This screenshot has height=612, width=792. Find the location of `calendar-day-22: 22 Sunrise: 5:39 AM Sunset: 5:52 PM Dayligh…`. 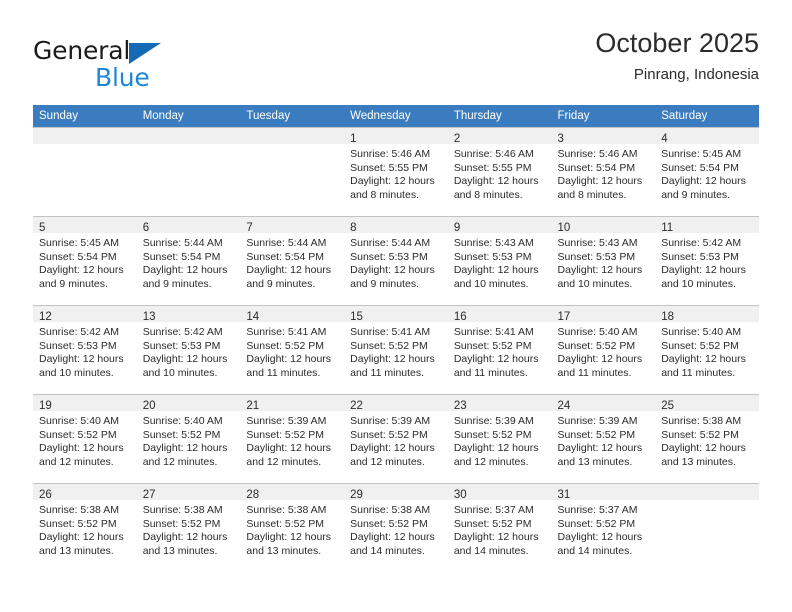

calendar-day-22: 22 Sunrise: 5:39 AM Sunset: 5:52 PM Dayligh… is located at coordinates (396, 438).